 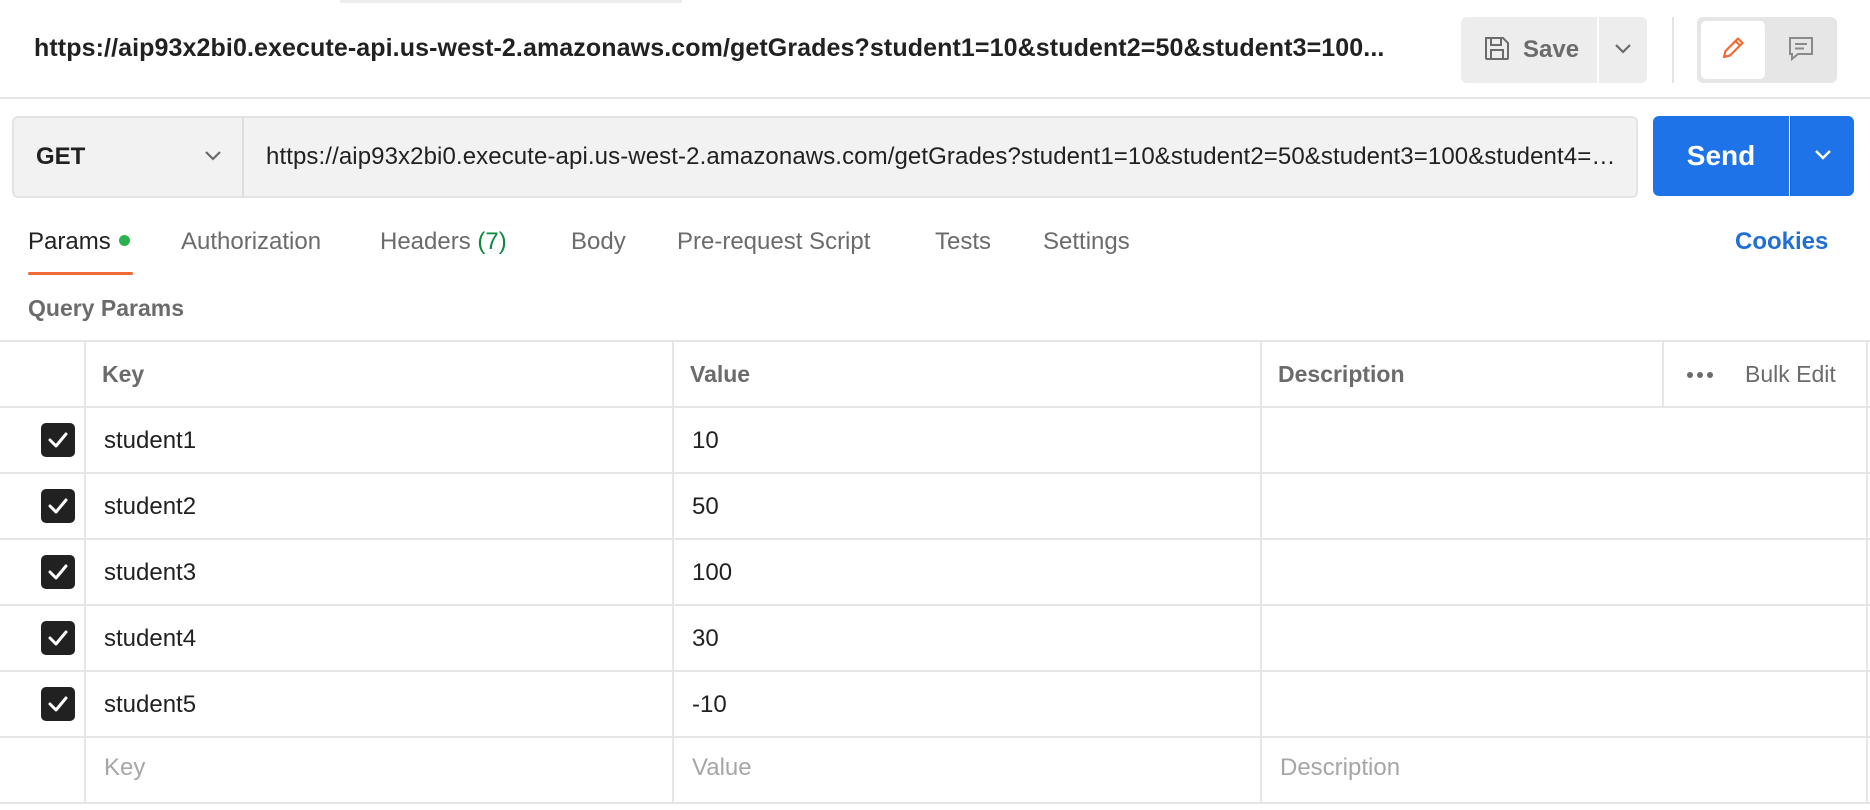 I want to click on method-label: GET, so click(x=61, y=156).